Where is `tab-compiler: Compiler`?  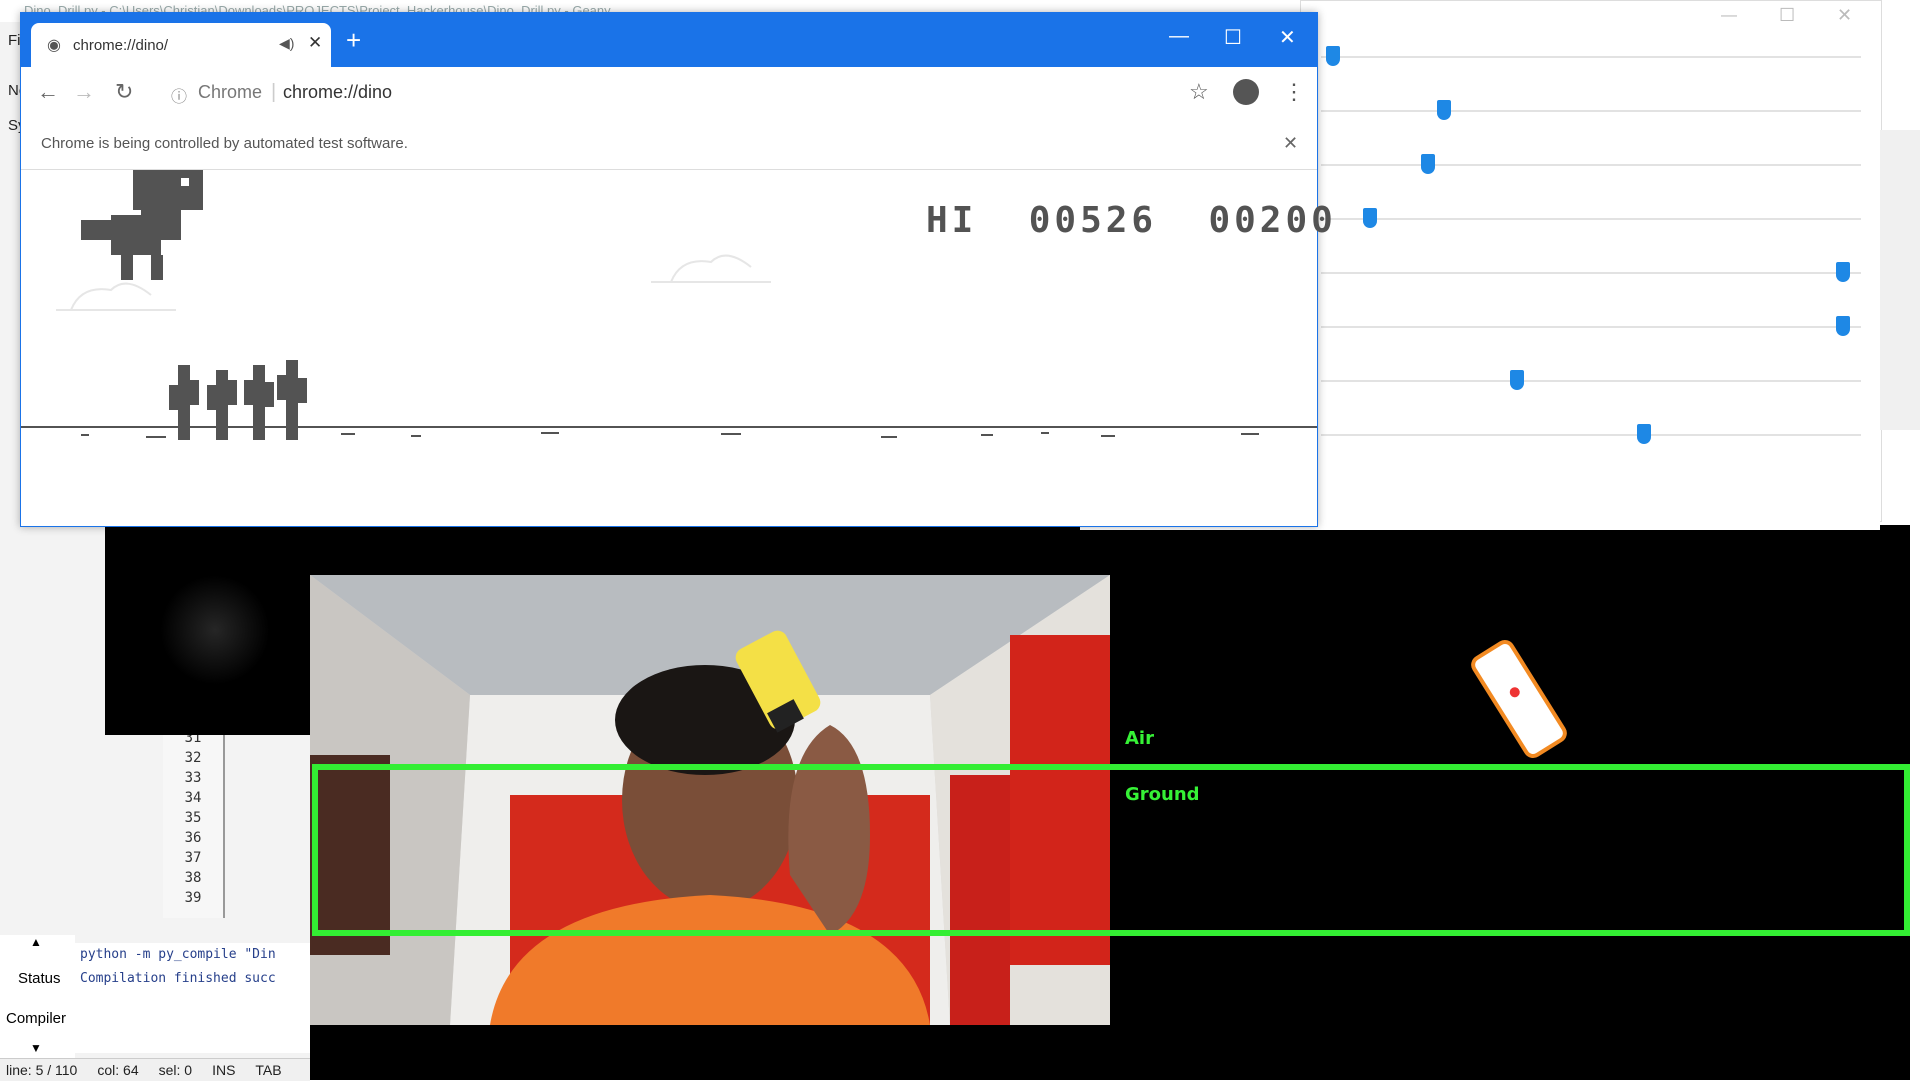
tab-compiler: Compiler is located at coordinates (36, 1018).